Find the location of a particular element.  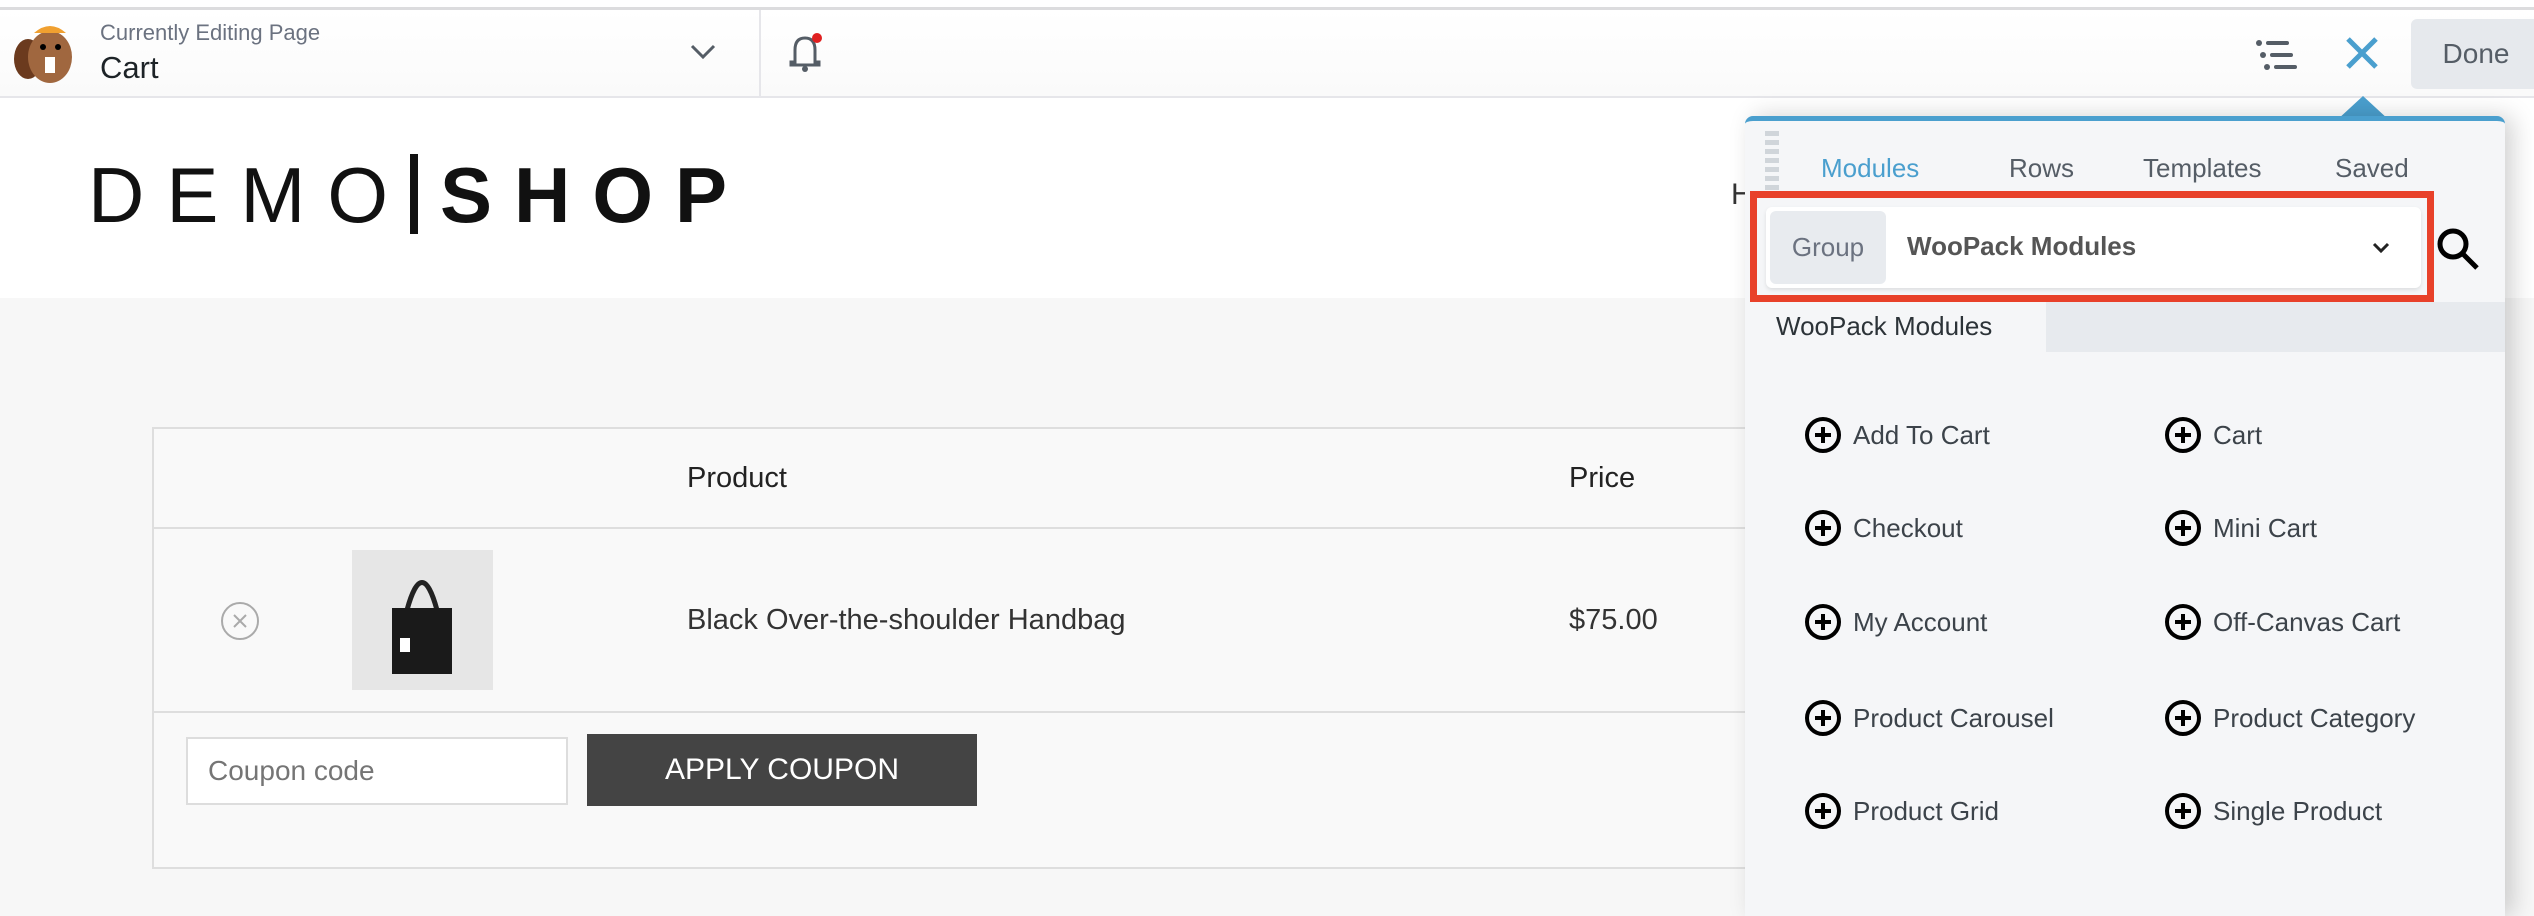

module-label: Add To Cart is located at coordinates (1921, 434).